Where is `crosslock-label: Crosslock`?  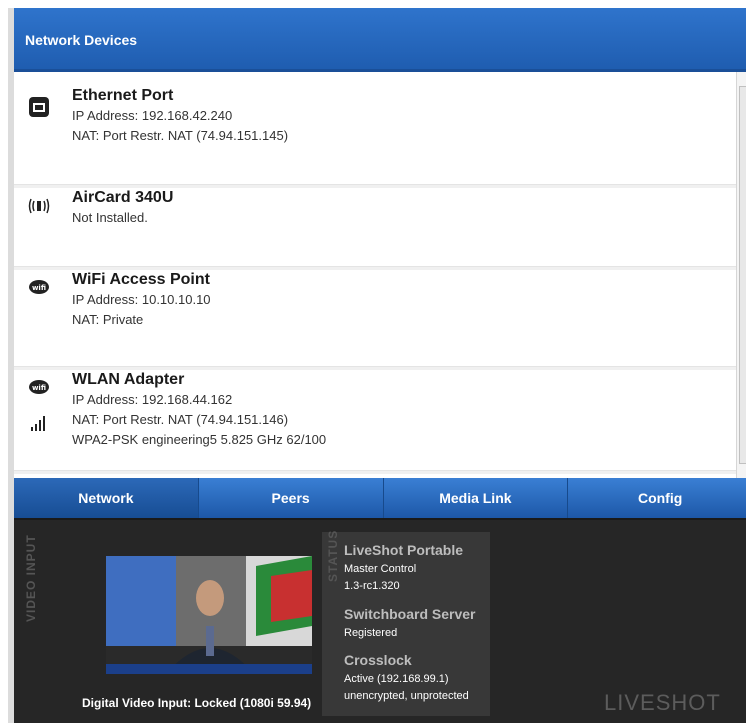
crosslock-label: Crosslock is located at coordinates (378, 660).